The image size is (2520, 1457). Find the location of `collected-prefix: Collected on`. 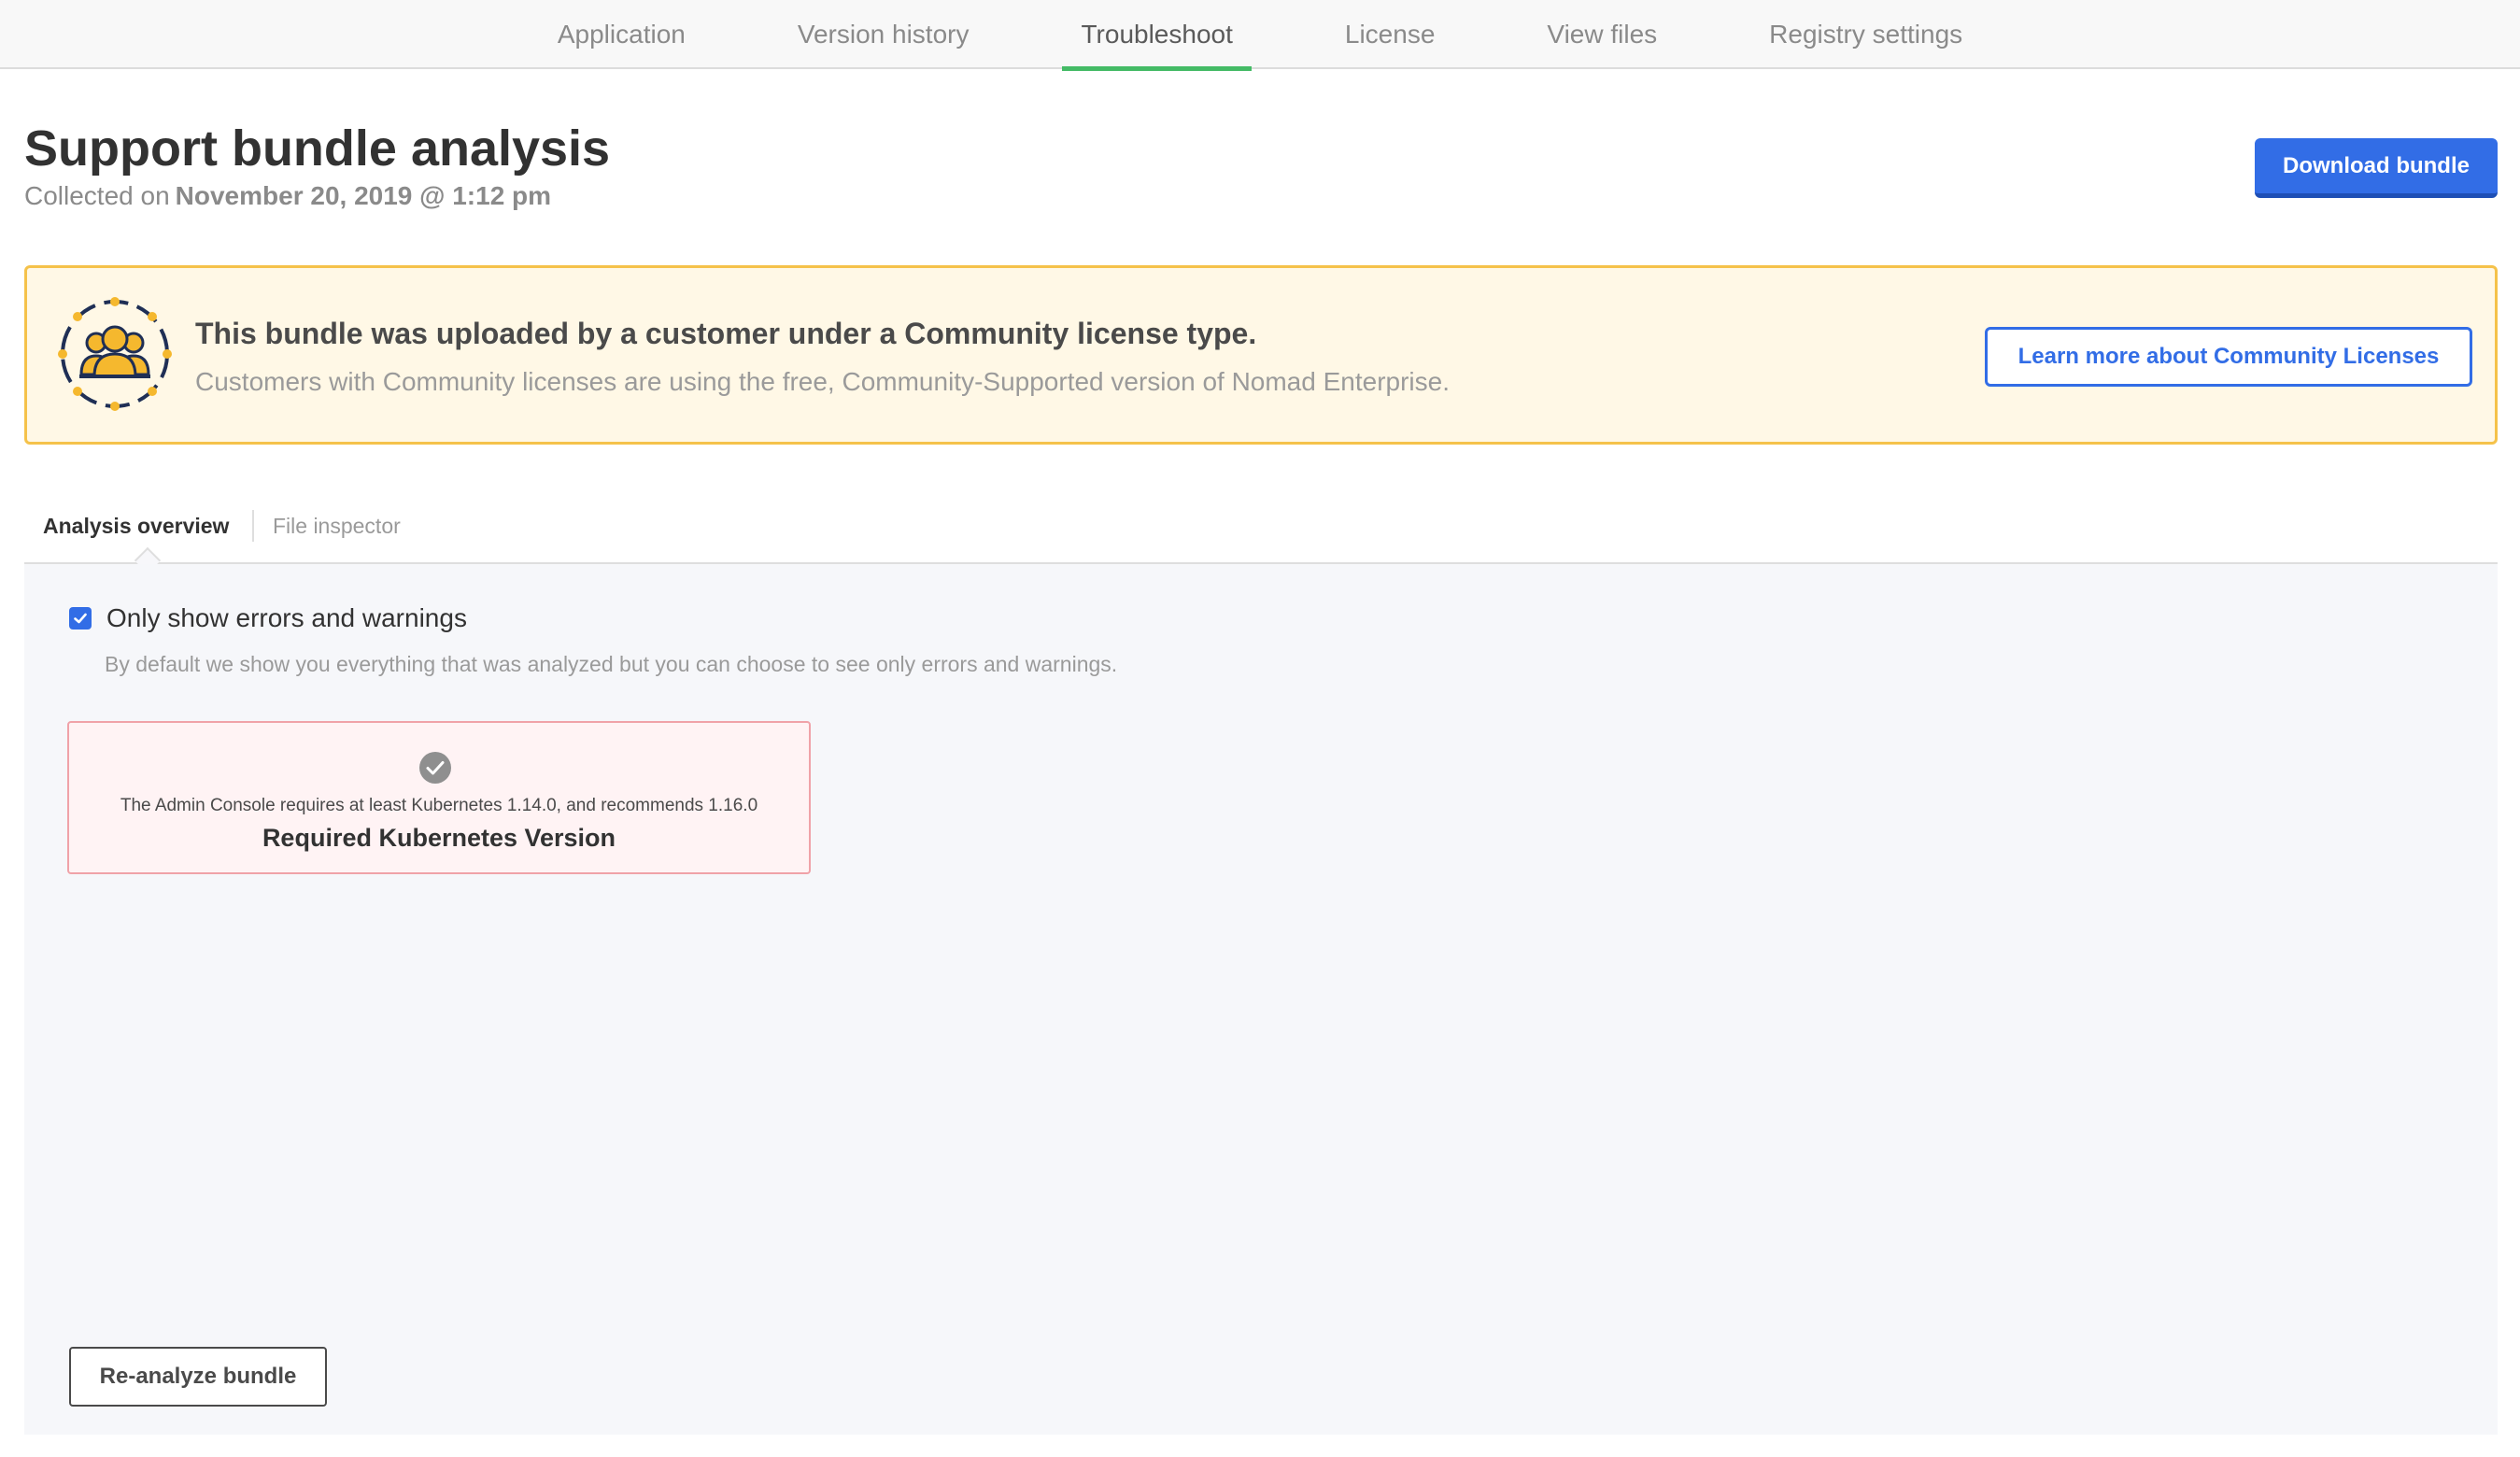

collected-prefix: Collected on is located at coordinates (97, 195).